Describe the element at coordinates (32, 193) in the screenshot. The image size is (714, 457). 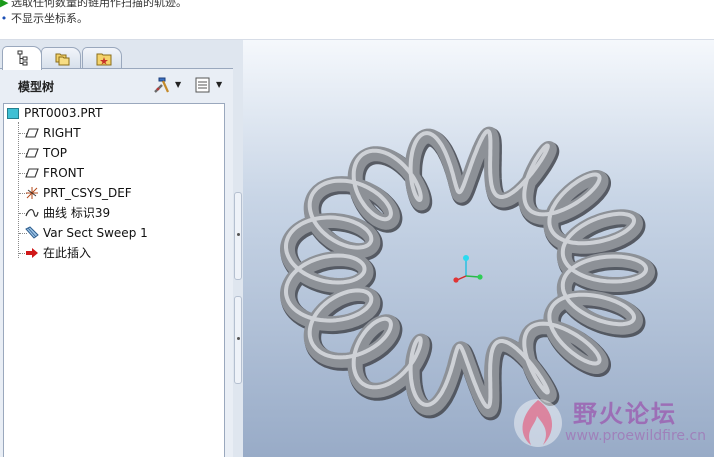
I see `coordinate-system-icon` at that location.